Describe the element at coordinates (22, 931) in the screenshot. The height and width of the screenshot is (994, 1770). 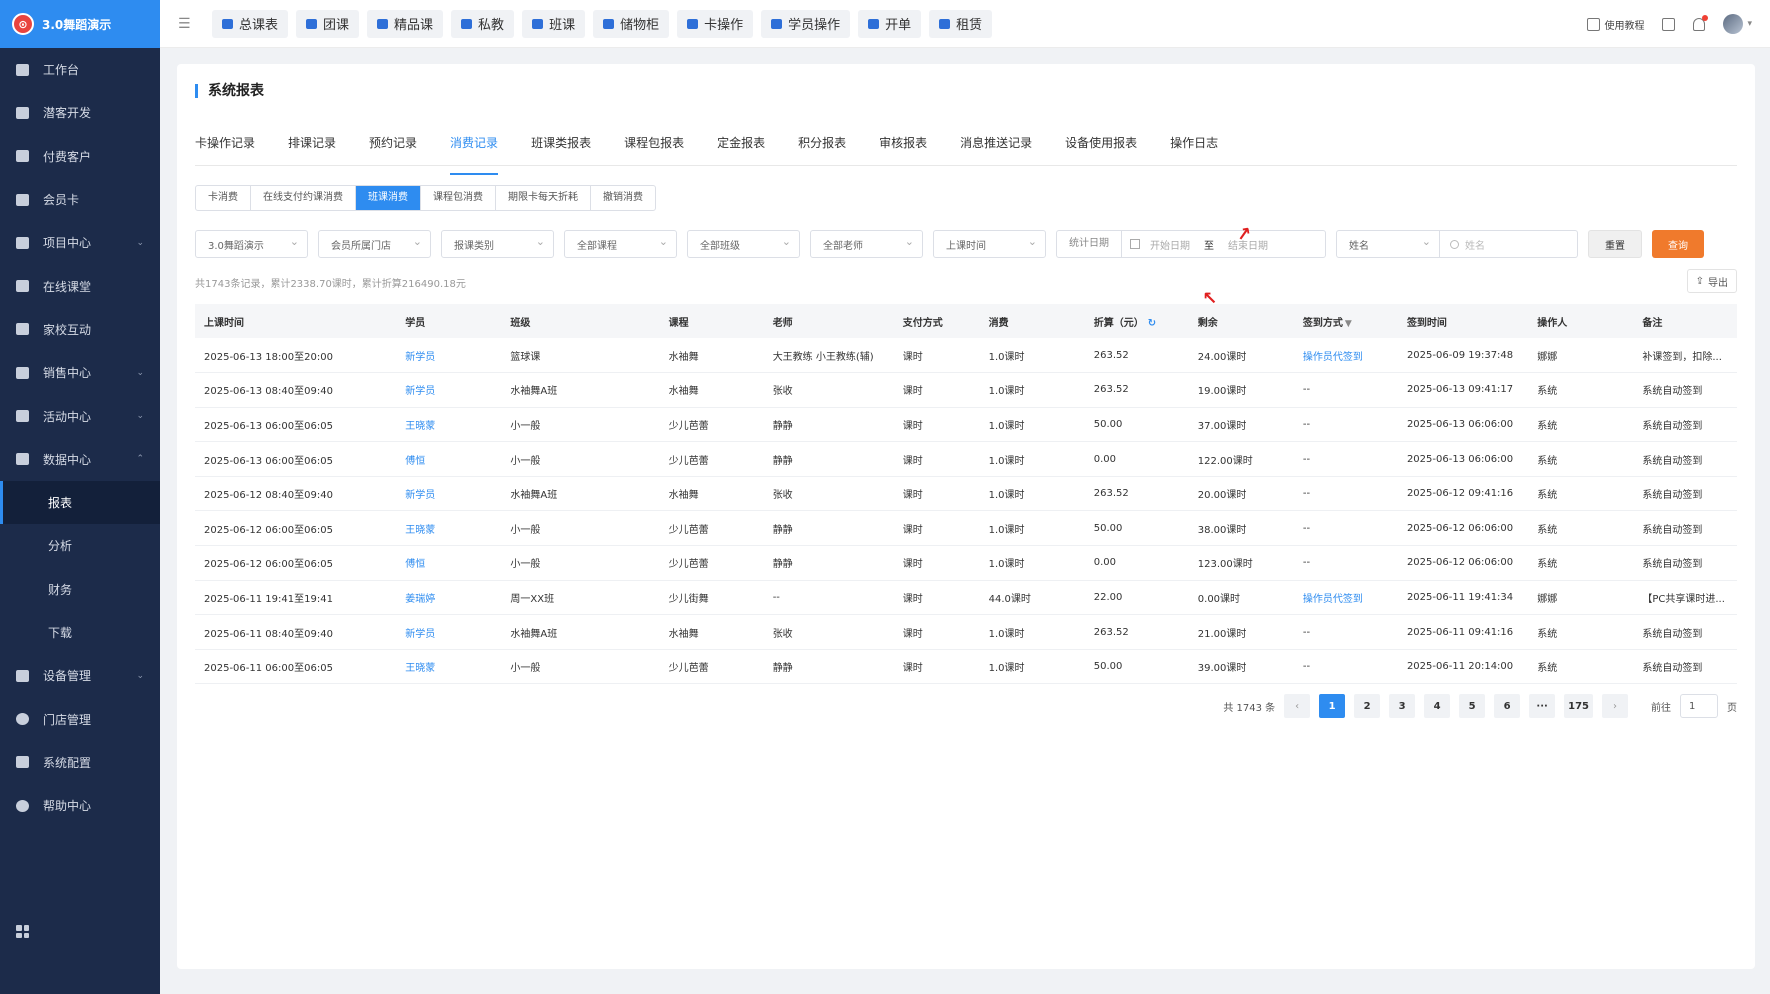
I see `apps-grid-icon` at that location.